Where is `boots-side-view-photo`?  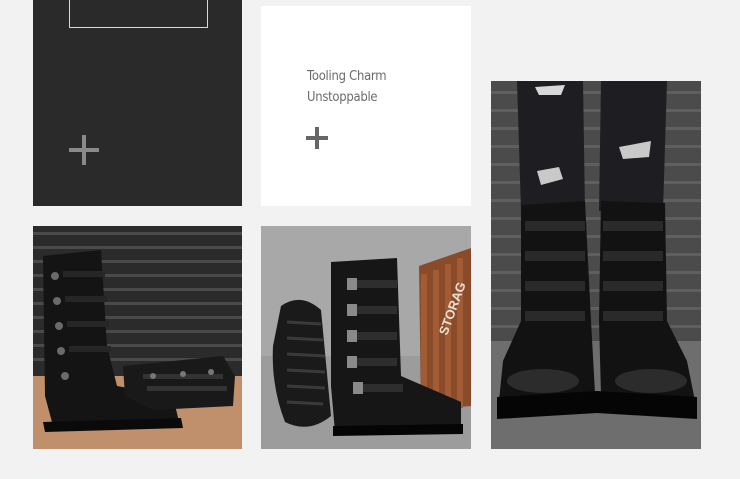 boots-side-view-photo is located at coordinates (137, 337).